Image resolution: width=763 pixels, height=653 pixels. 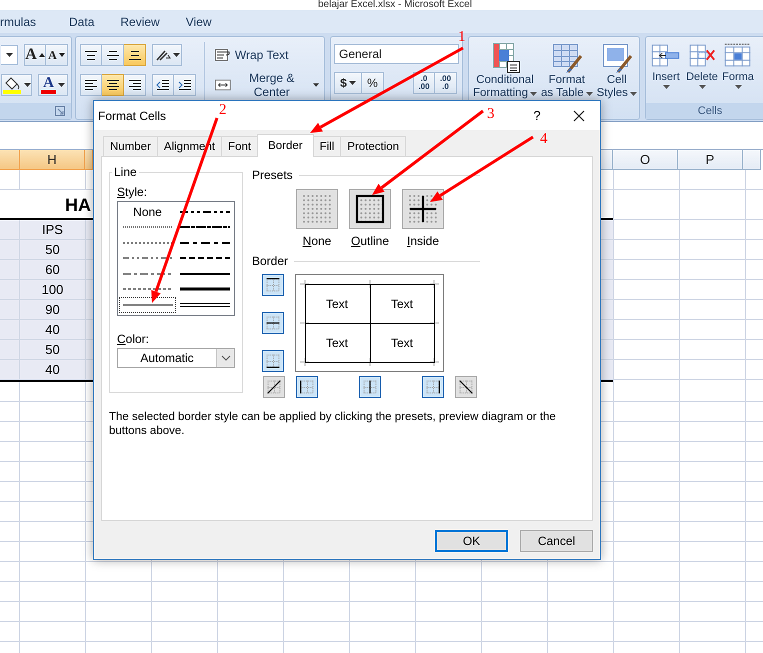 I want to click on line-sample-icon, so click(x=205, y=289).